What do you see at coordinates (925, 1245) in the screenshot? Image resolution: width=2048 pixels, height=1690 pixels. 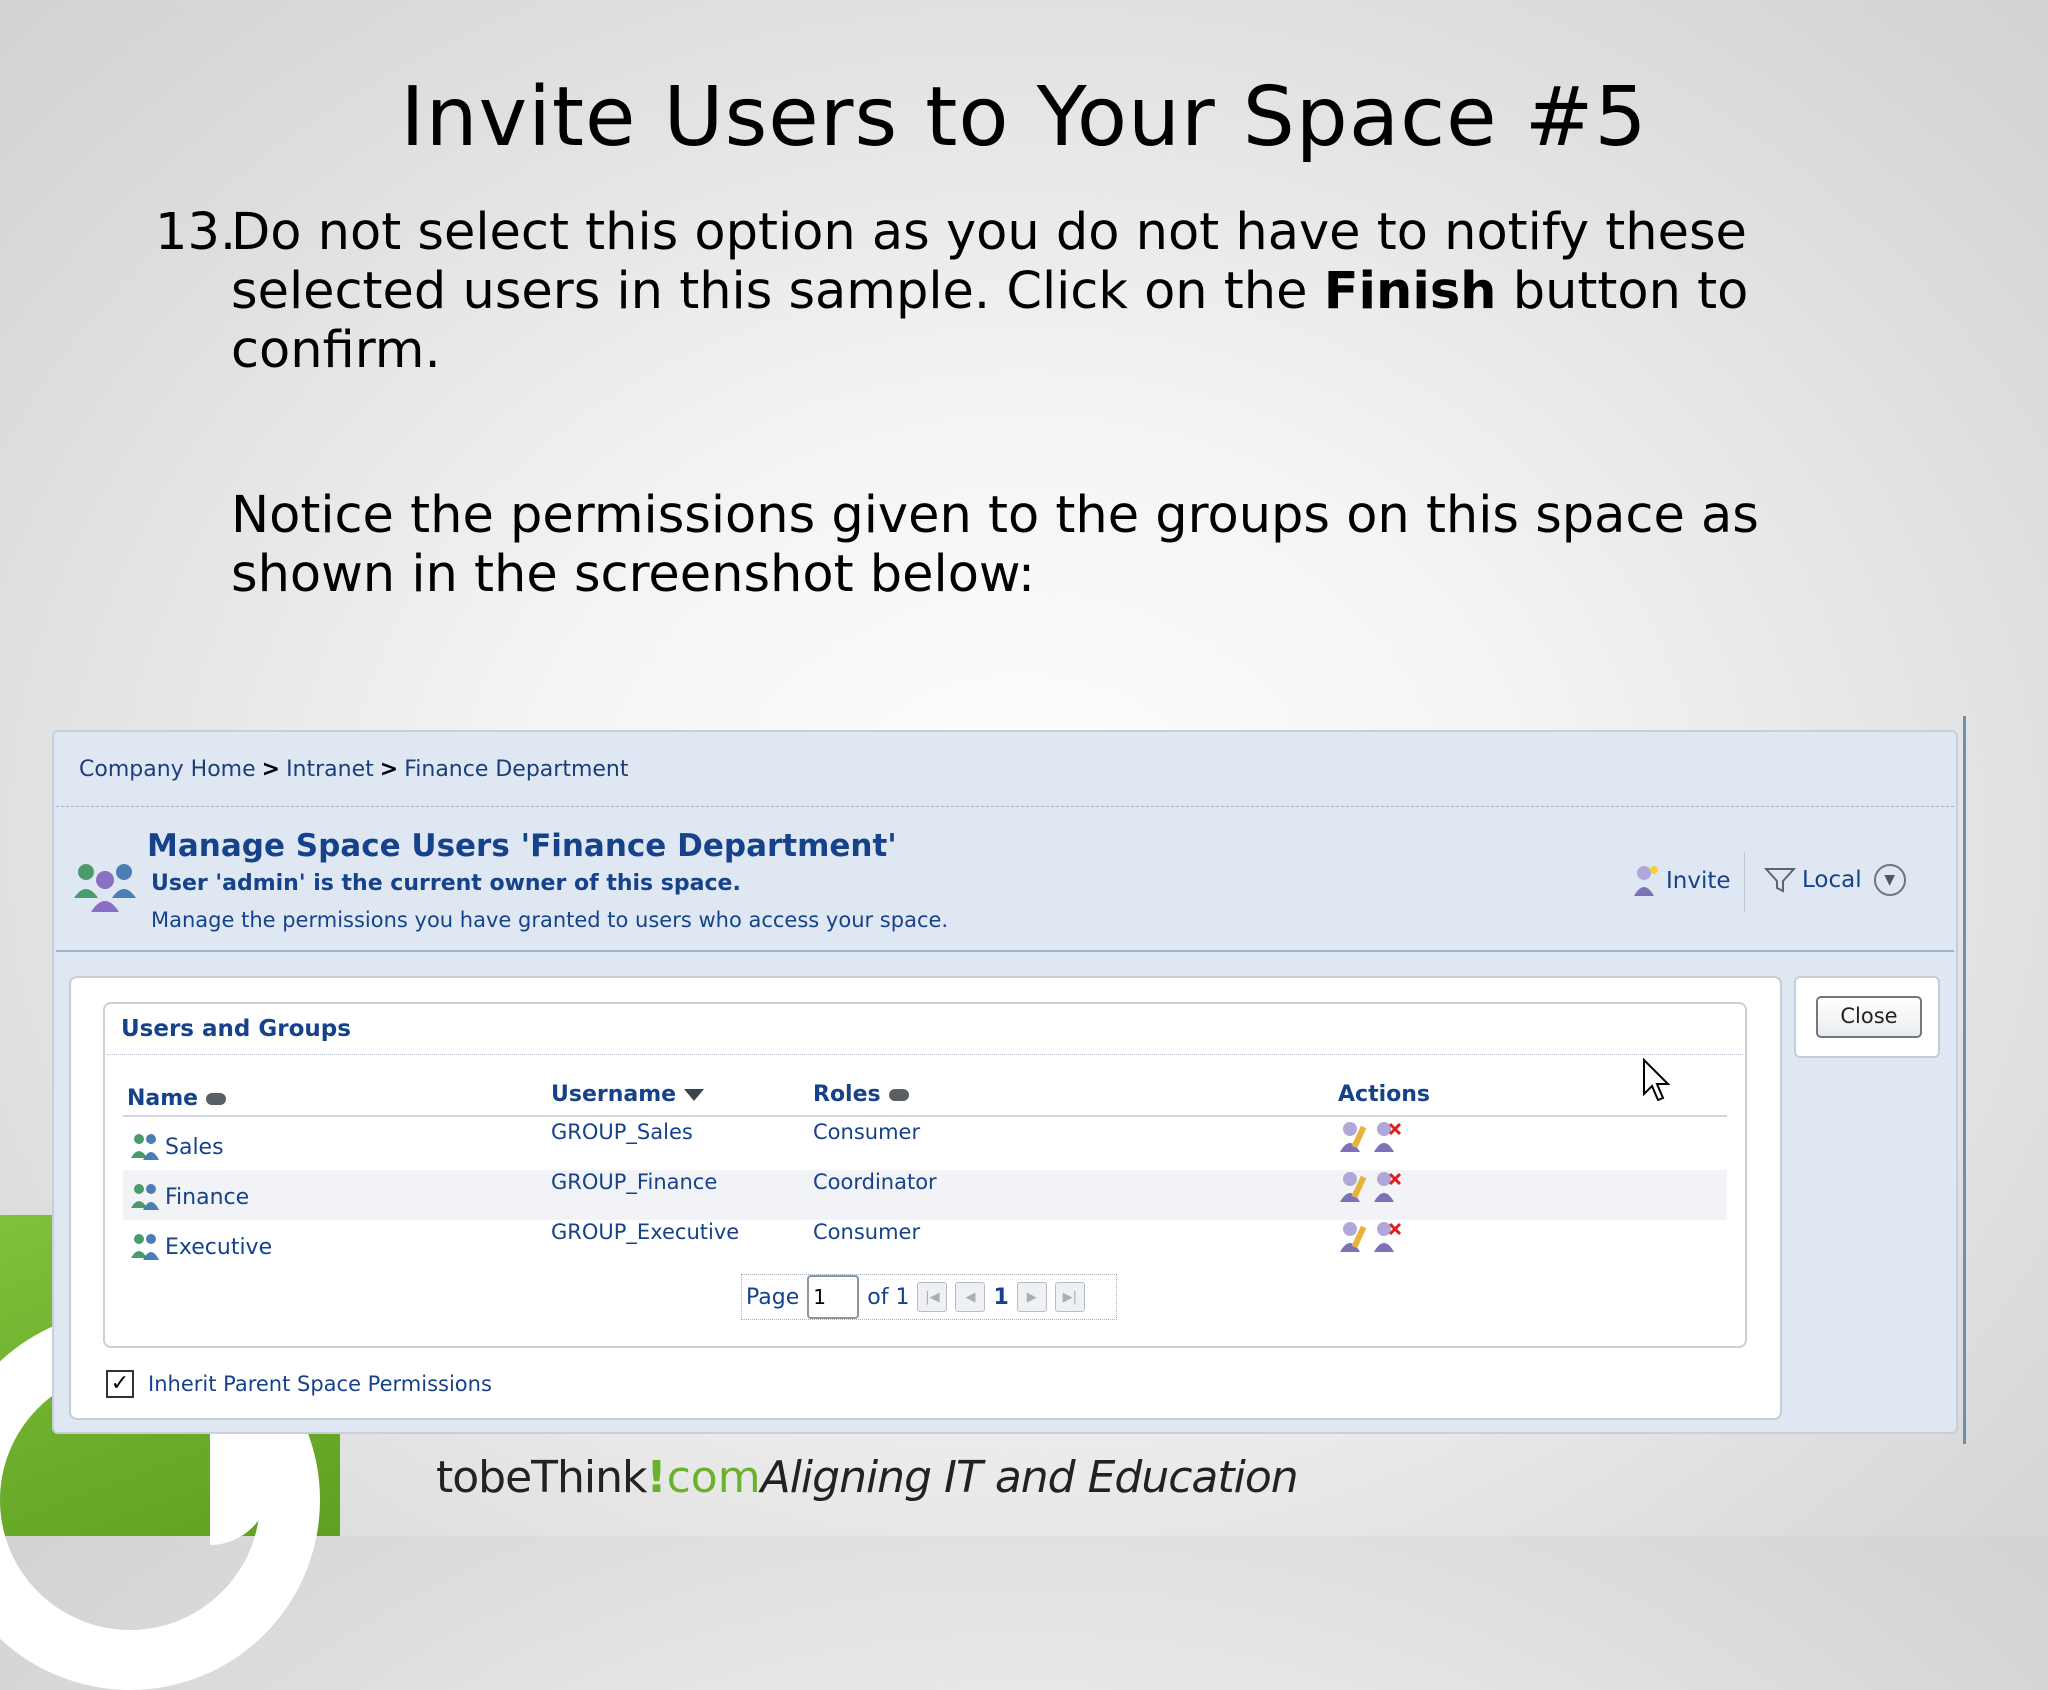 I see `table-row: Executive GROUP_Executive Consumer` at bounding box center [925, 1245].